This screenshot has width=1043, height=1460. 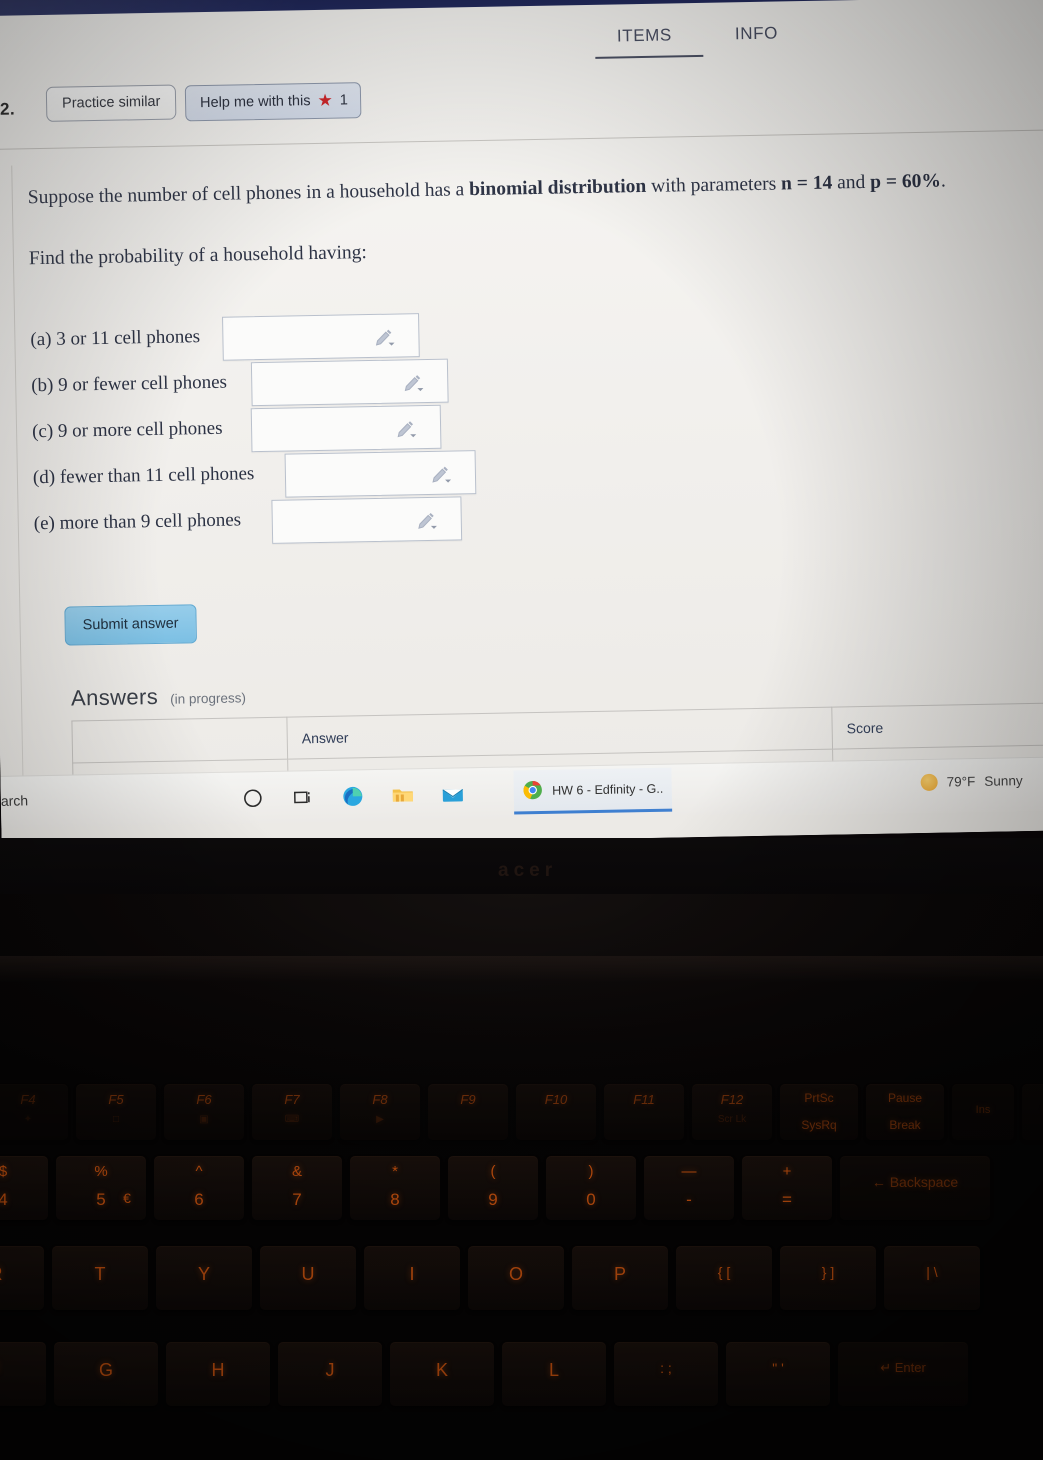 I want to click on key-pause-break: Pause Break, so click(x=905, y=1112).